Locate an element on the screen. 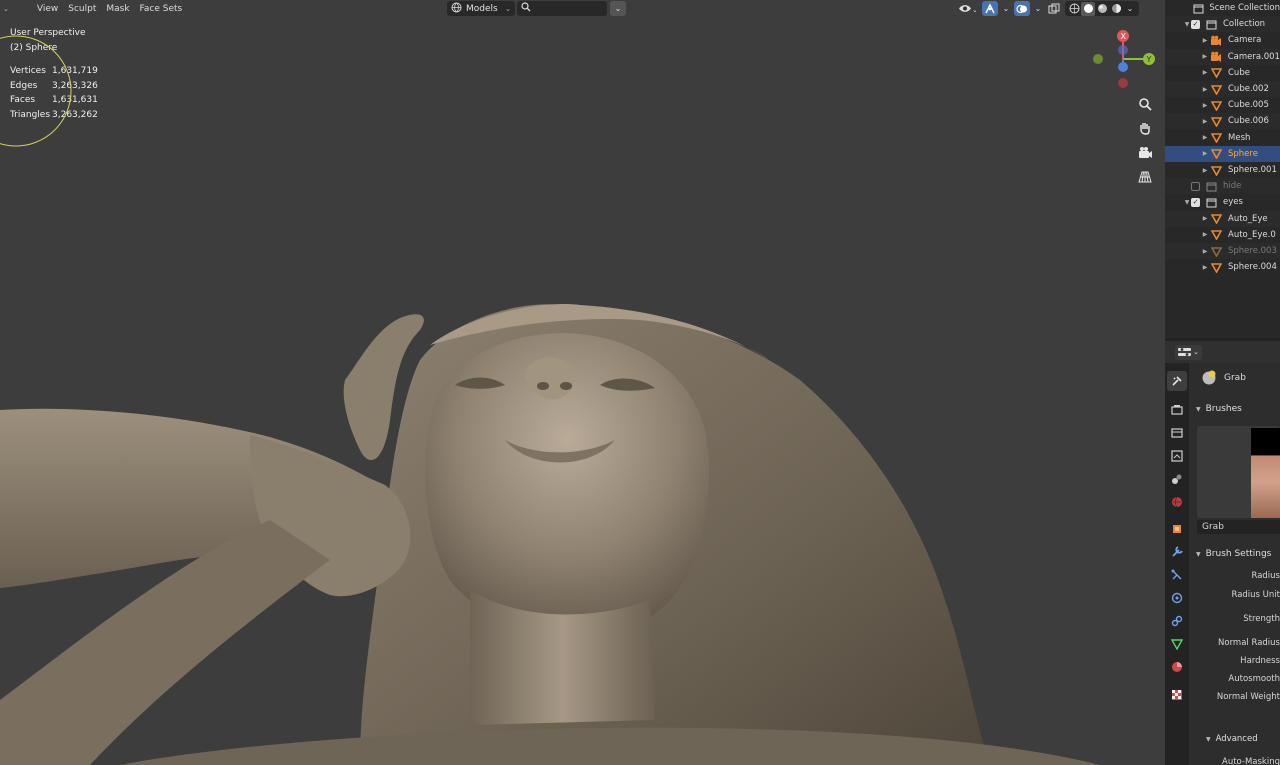 The image size is (1280, 765). outliner-row: ▶ Cube is located at coordinates (1222, 73).